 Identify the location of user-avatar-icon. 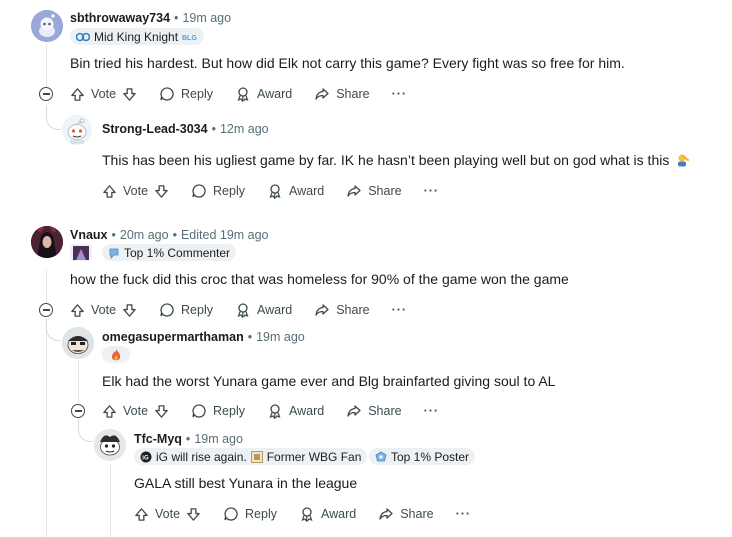
(47, 242).